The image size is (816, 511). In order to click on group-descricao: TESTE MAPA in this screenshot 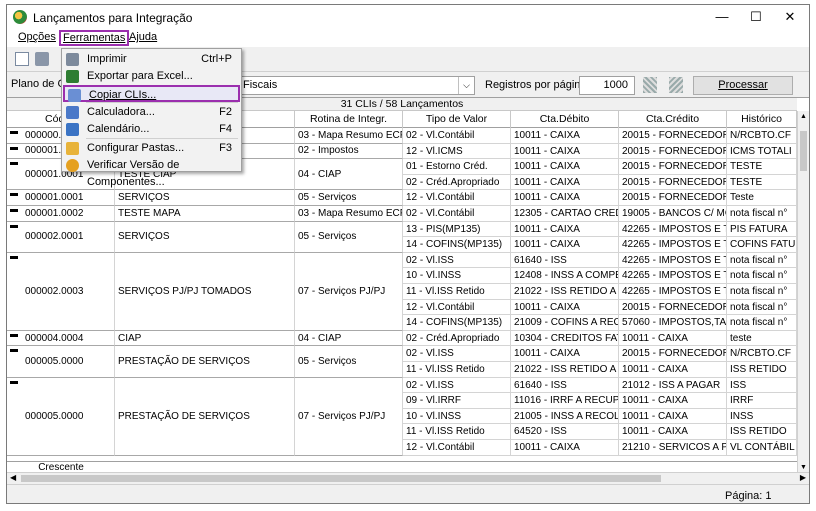, I will do `click(205, 214)`.